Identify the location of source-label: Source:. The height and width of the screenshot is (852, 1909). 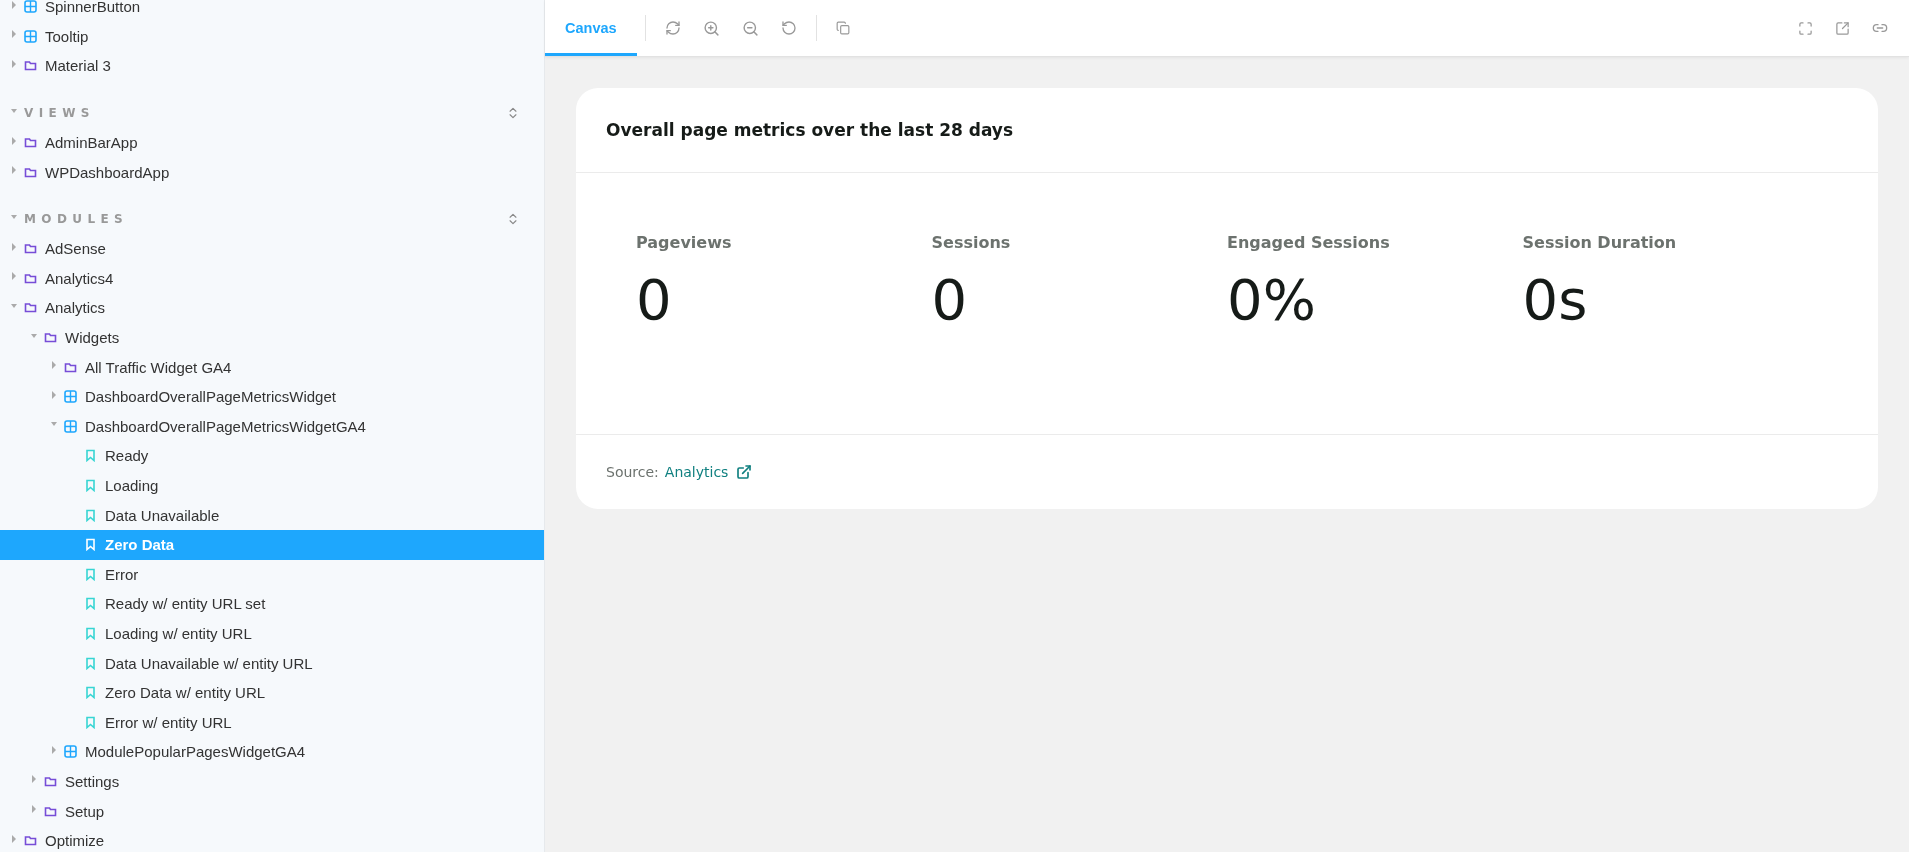
(632, 472).